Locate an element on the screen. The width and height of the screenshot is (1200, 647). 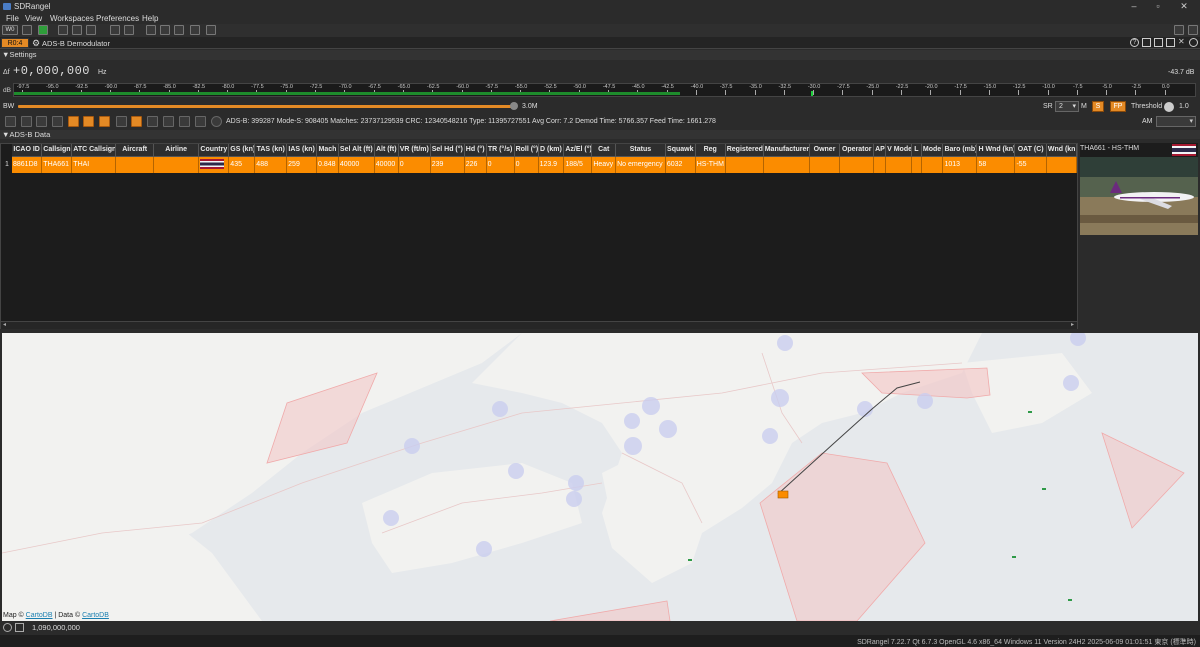
column-header: GS (kn) is located at coordinates (242, 150).